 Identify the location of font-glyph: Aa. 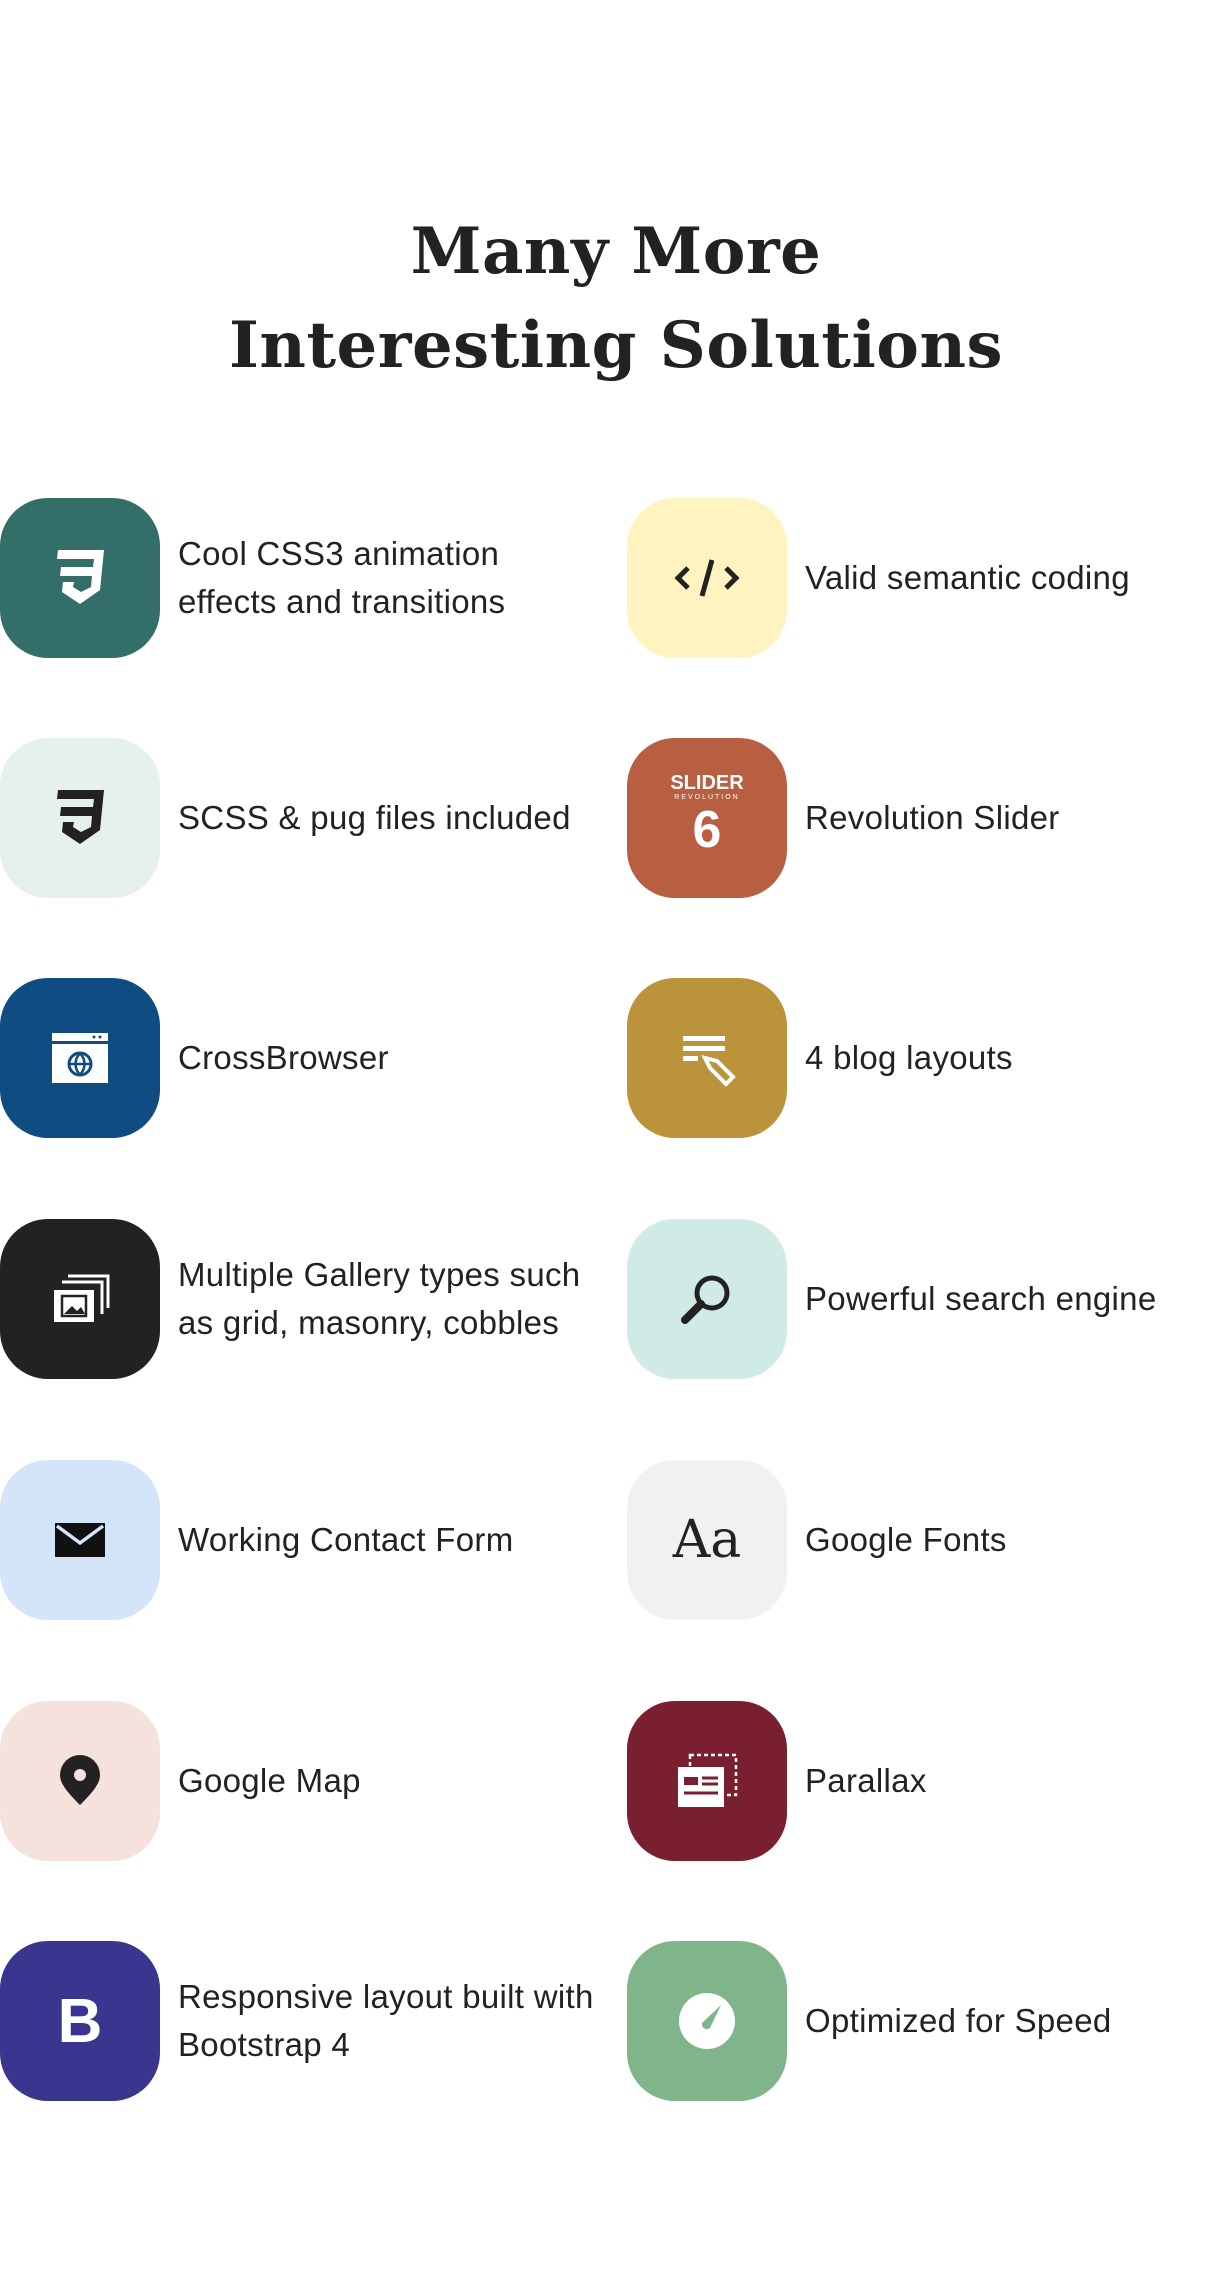
(707, 1540).